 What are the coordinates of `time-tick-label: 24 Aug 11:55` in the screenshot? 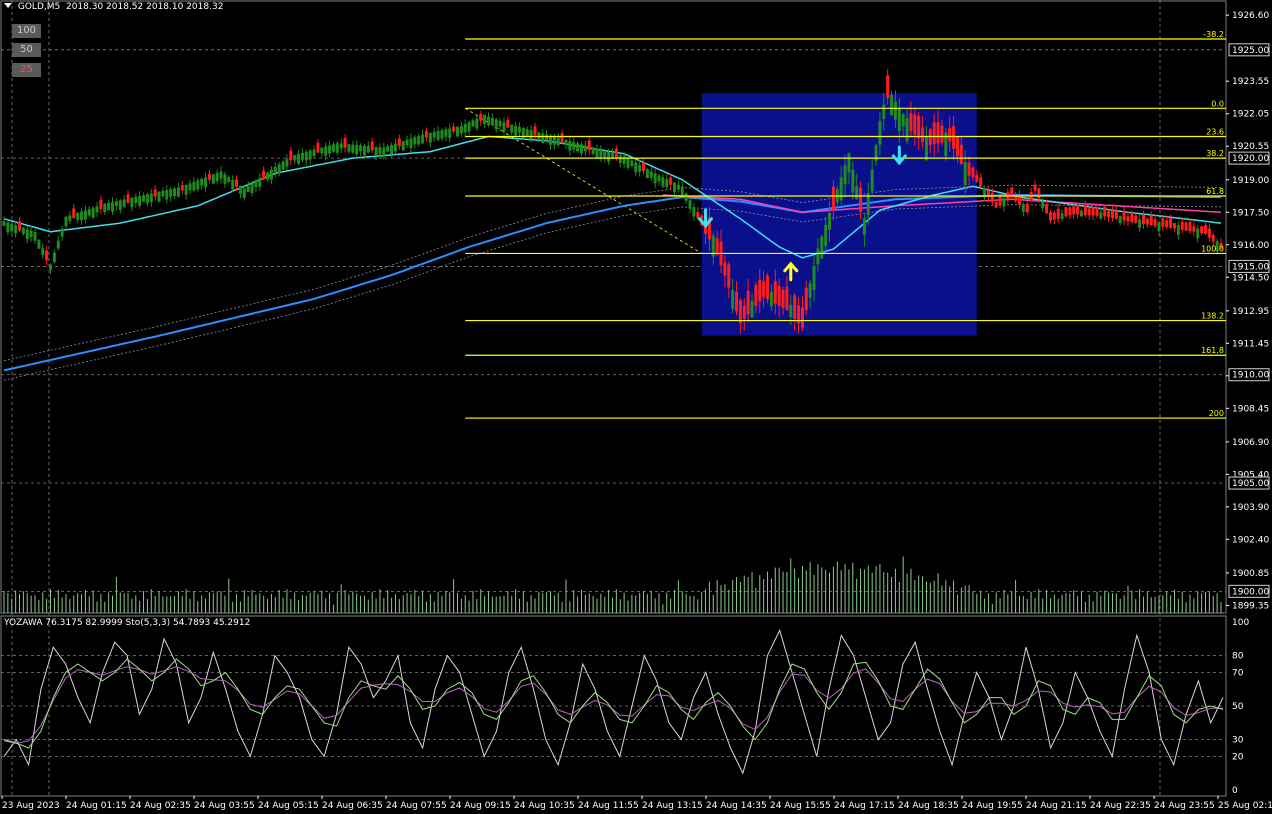 It's located at (608, 806).